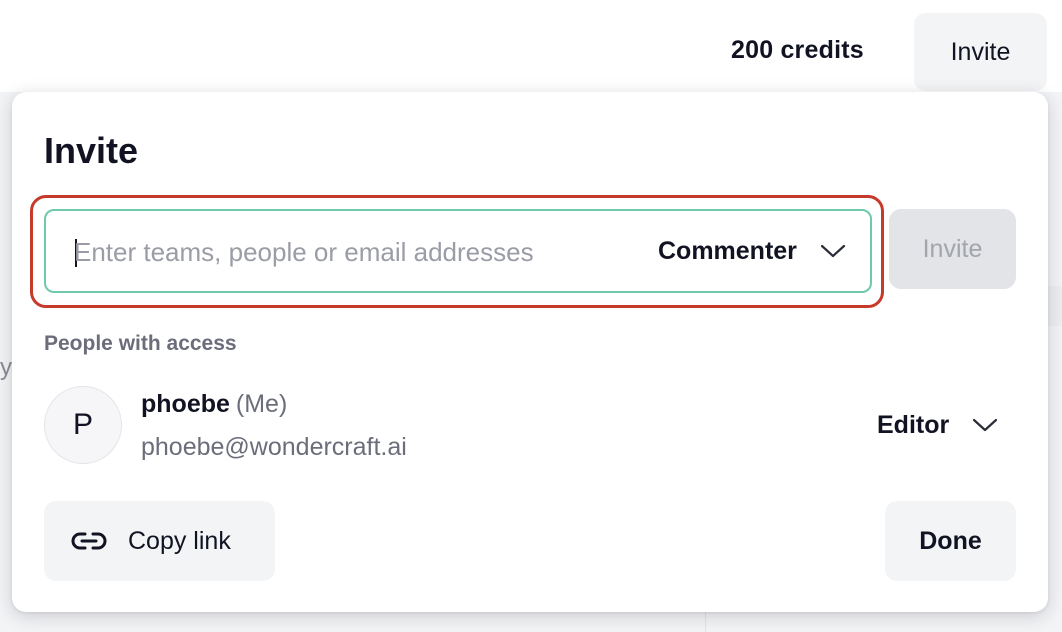  What do you see at coordinates (6, 367) in the screenshot?
I see `background-text-fragment: y` at bounding box center [6, 367].